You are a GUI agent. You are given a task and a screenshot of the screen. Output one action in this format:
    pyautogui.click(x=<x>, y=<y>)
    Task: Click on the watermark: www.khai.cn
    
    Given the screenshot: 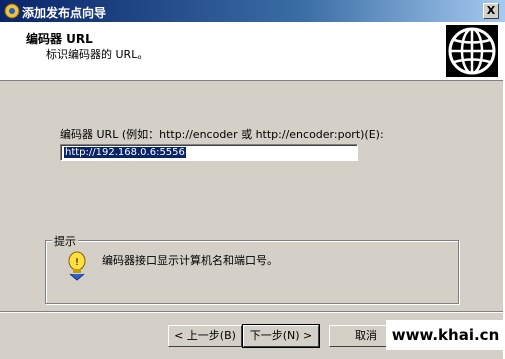 What is the action you would take?
    pyautogui.click(x=445, y=335)
    